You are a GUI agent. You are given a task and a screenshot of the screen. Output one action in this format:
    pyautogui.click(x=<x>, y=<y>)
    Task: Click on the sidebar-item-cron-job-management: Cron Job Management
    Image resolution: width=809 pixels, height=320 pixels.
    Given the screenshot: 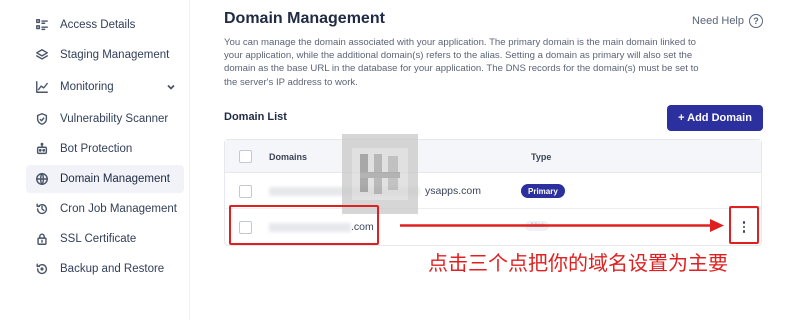 What is the action you would take?
    pyautogui.click(x=105, y=209)
    